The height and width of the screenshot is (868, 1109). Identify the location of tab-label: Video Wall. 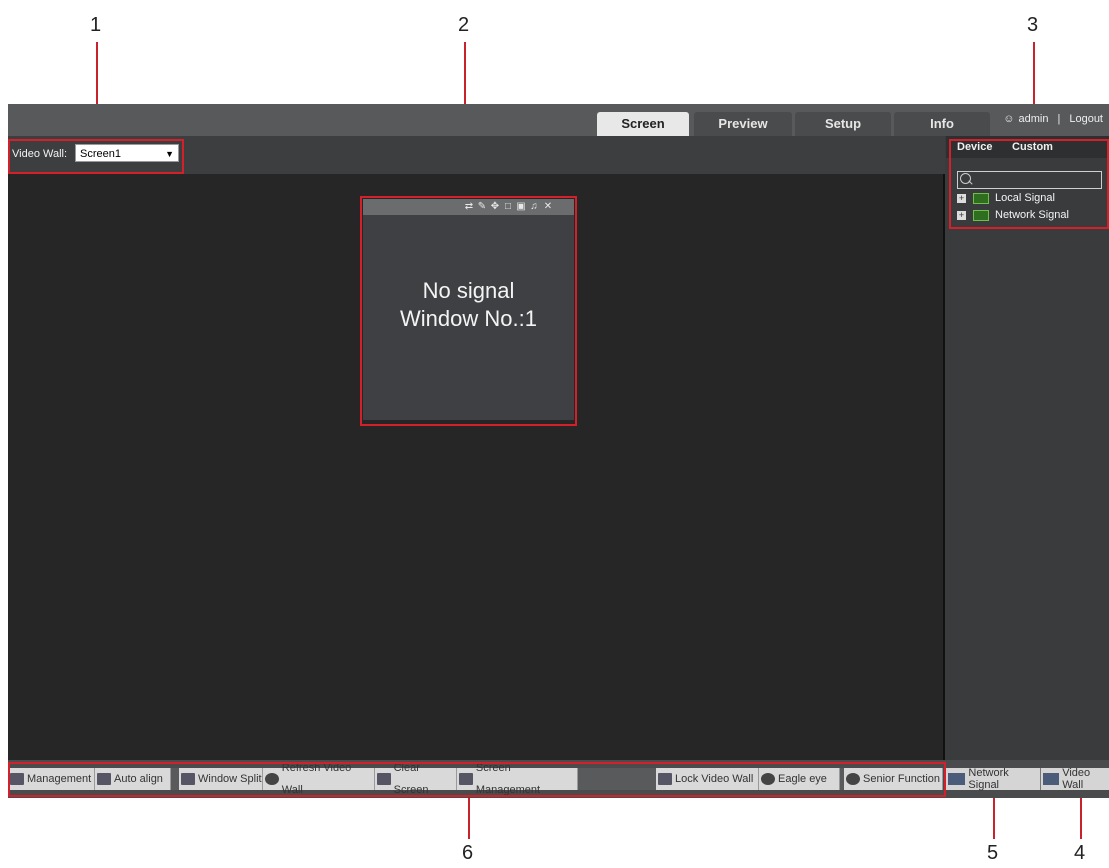
(1076, 779).